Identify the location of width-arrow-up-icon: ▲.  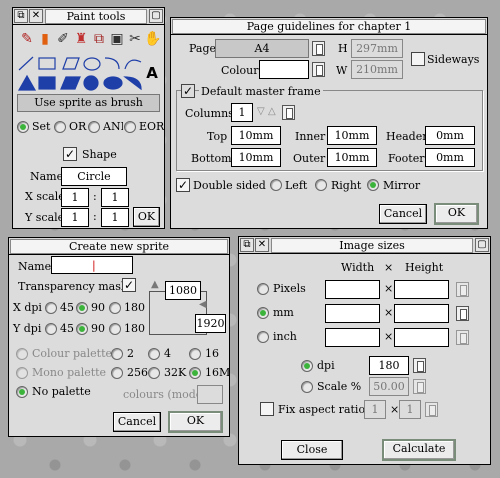
(155, 284).